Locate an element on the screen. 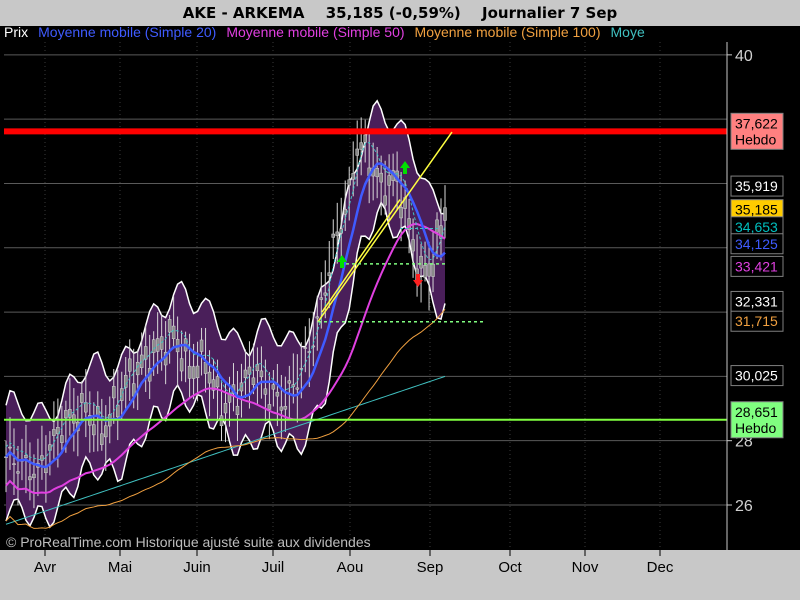  price-label-9: 28,651 is located at coordinates (756, 412).